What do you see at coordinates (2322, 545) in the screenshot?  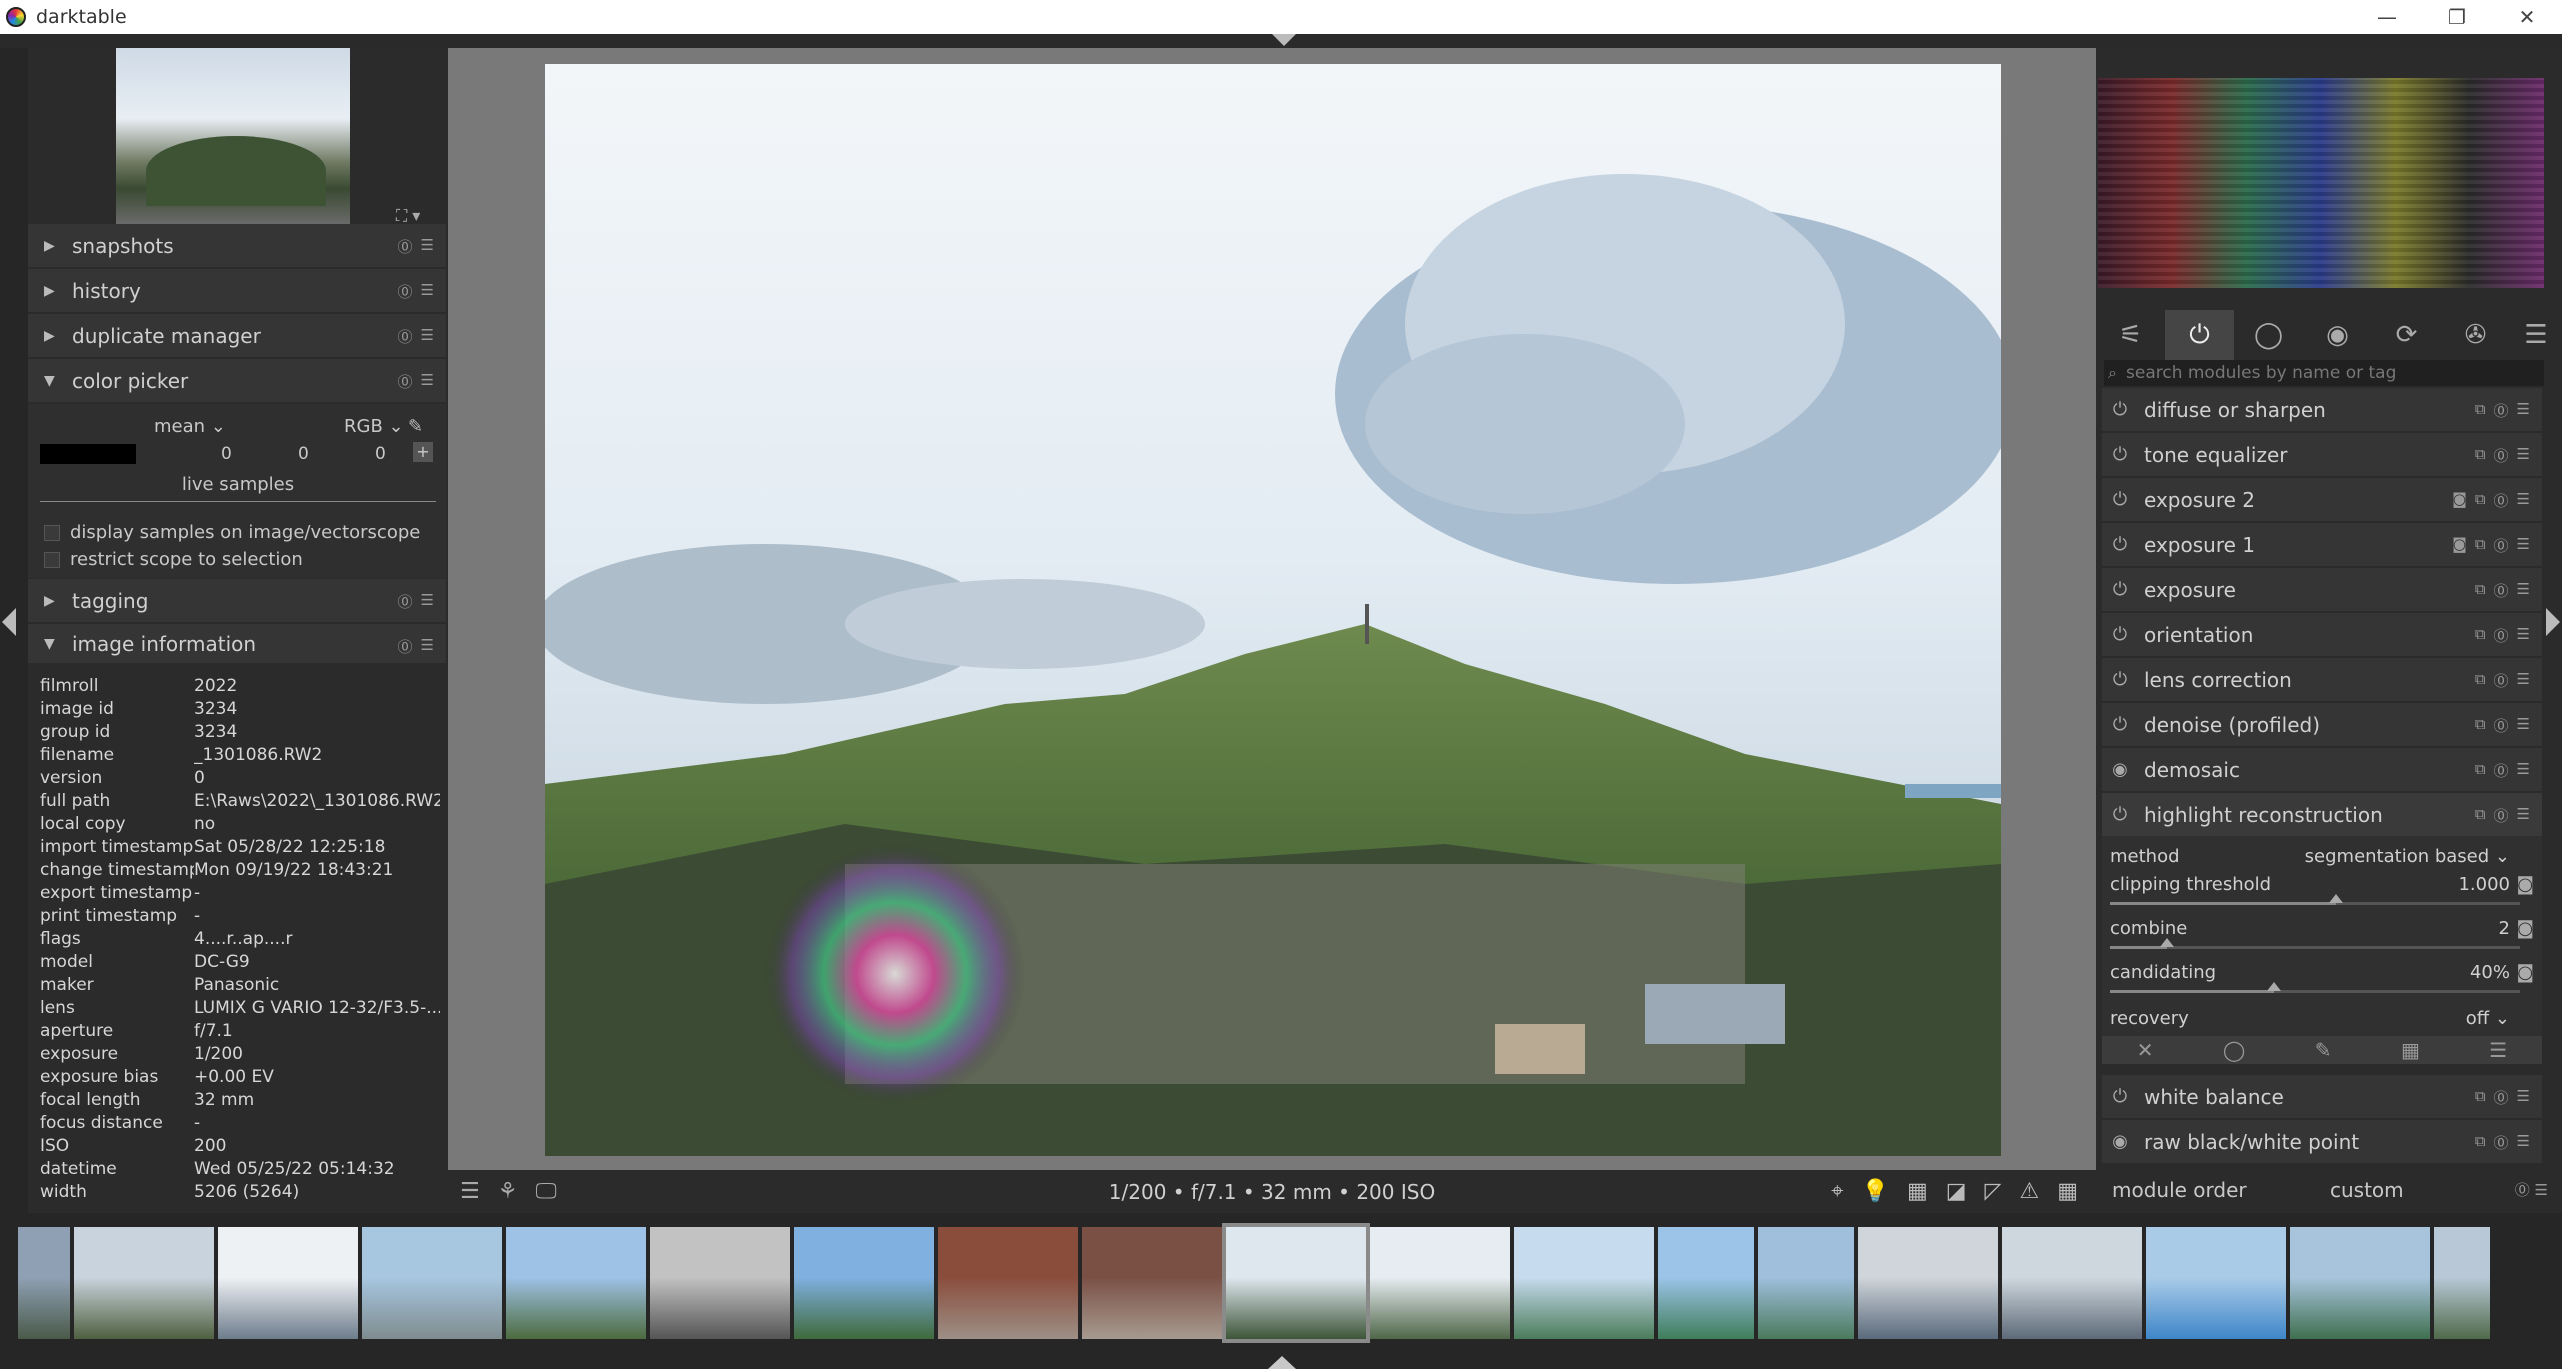 I see `module-exposure-1: ⏻ exposure 1 ◙ ⧉ ⓪ ☰` at bounding box center [2322, 545].